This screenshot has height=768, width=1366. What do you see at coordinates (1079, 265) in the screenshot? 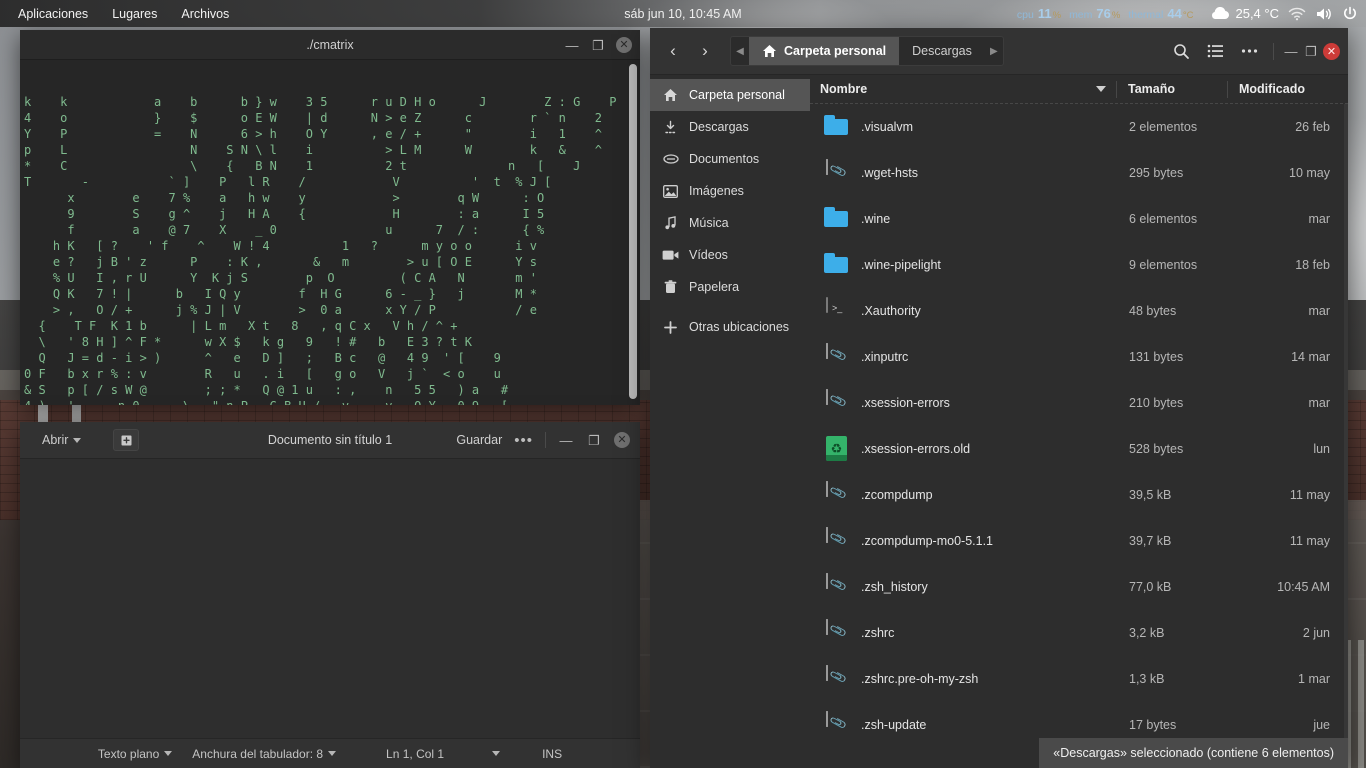
I see `table-row: .wine-pipelight 9 elementos 18 feb` at bounding box center [1079, 265].